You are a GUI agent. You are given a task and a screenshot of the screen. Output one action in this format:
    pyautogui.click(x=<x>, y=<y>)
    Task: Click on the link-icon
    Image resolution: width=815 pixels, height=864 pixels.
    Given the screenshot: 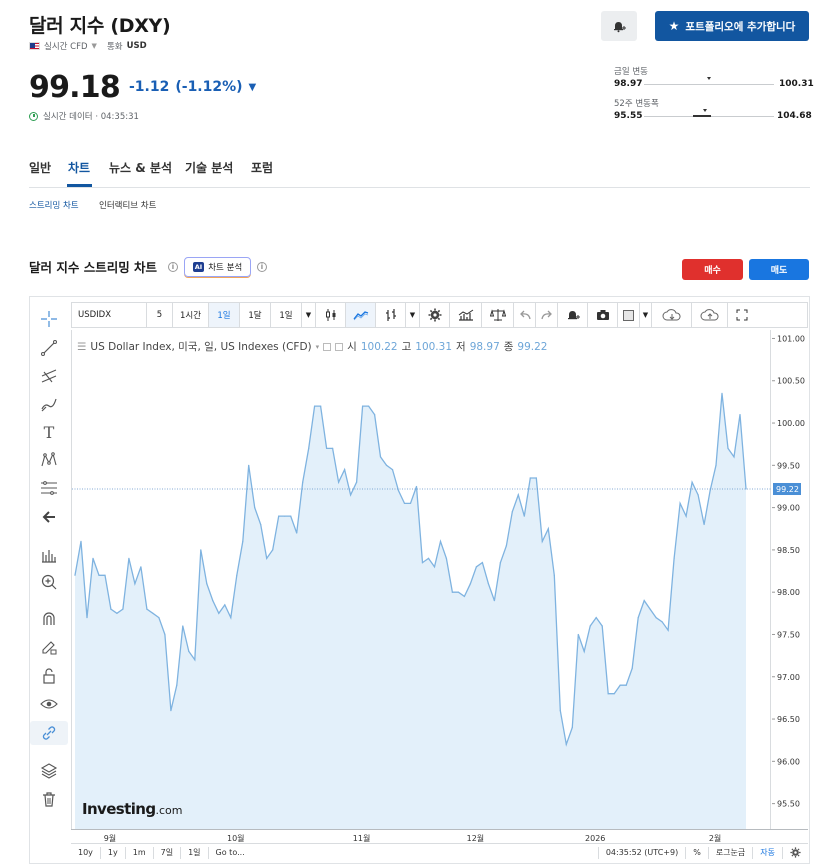 What is the action you would take?
    pyautogui.click(x=49, y=733)
    